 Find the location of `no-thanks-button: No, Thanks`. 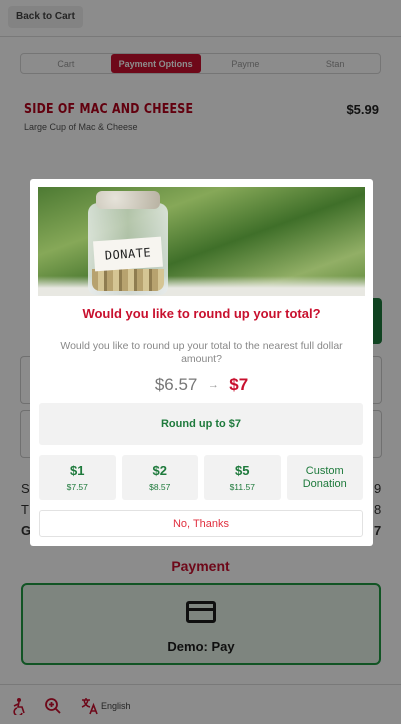

no-thanks-button: No, Thanks is located at coordinates (201, 523).